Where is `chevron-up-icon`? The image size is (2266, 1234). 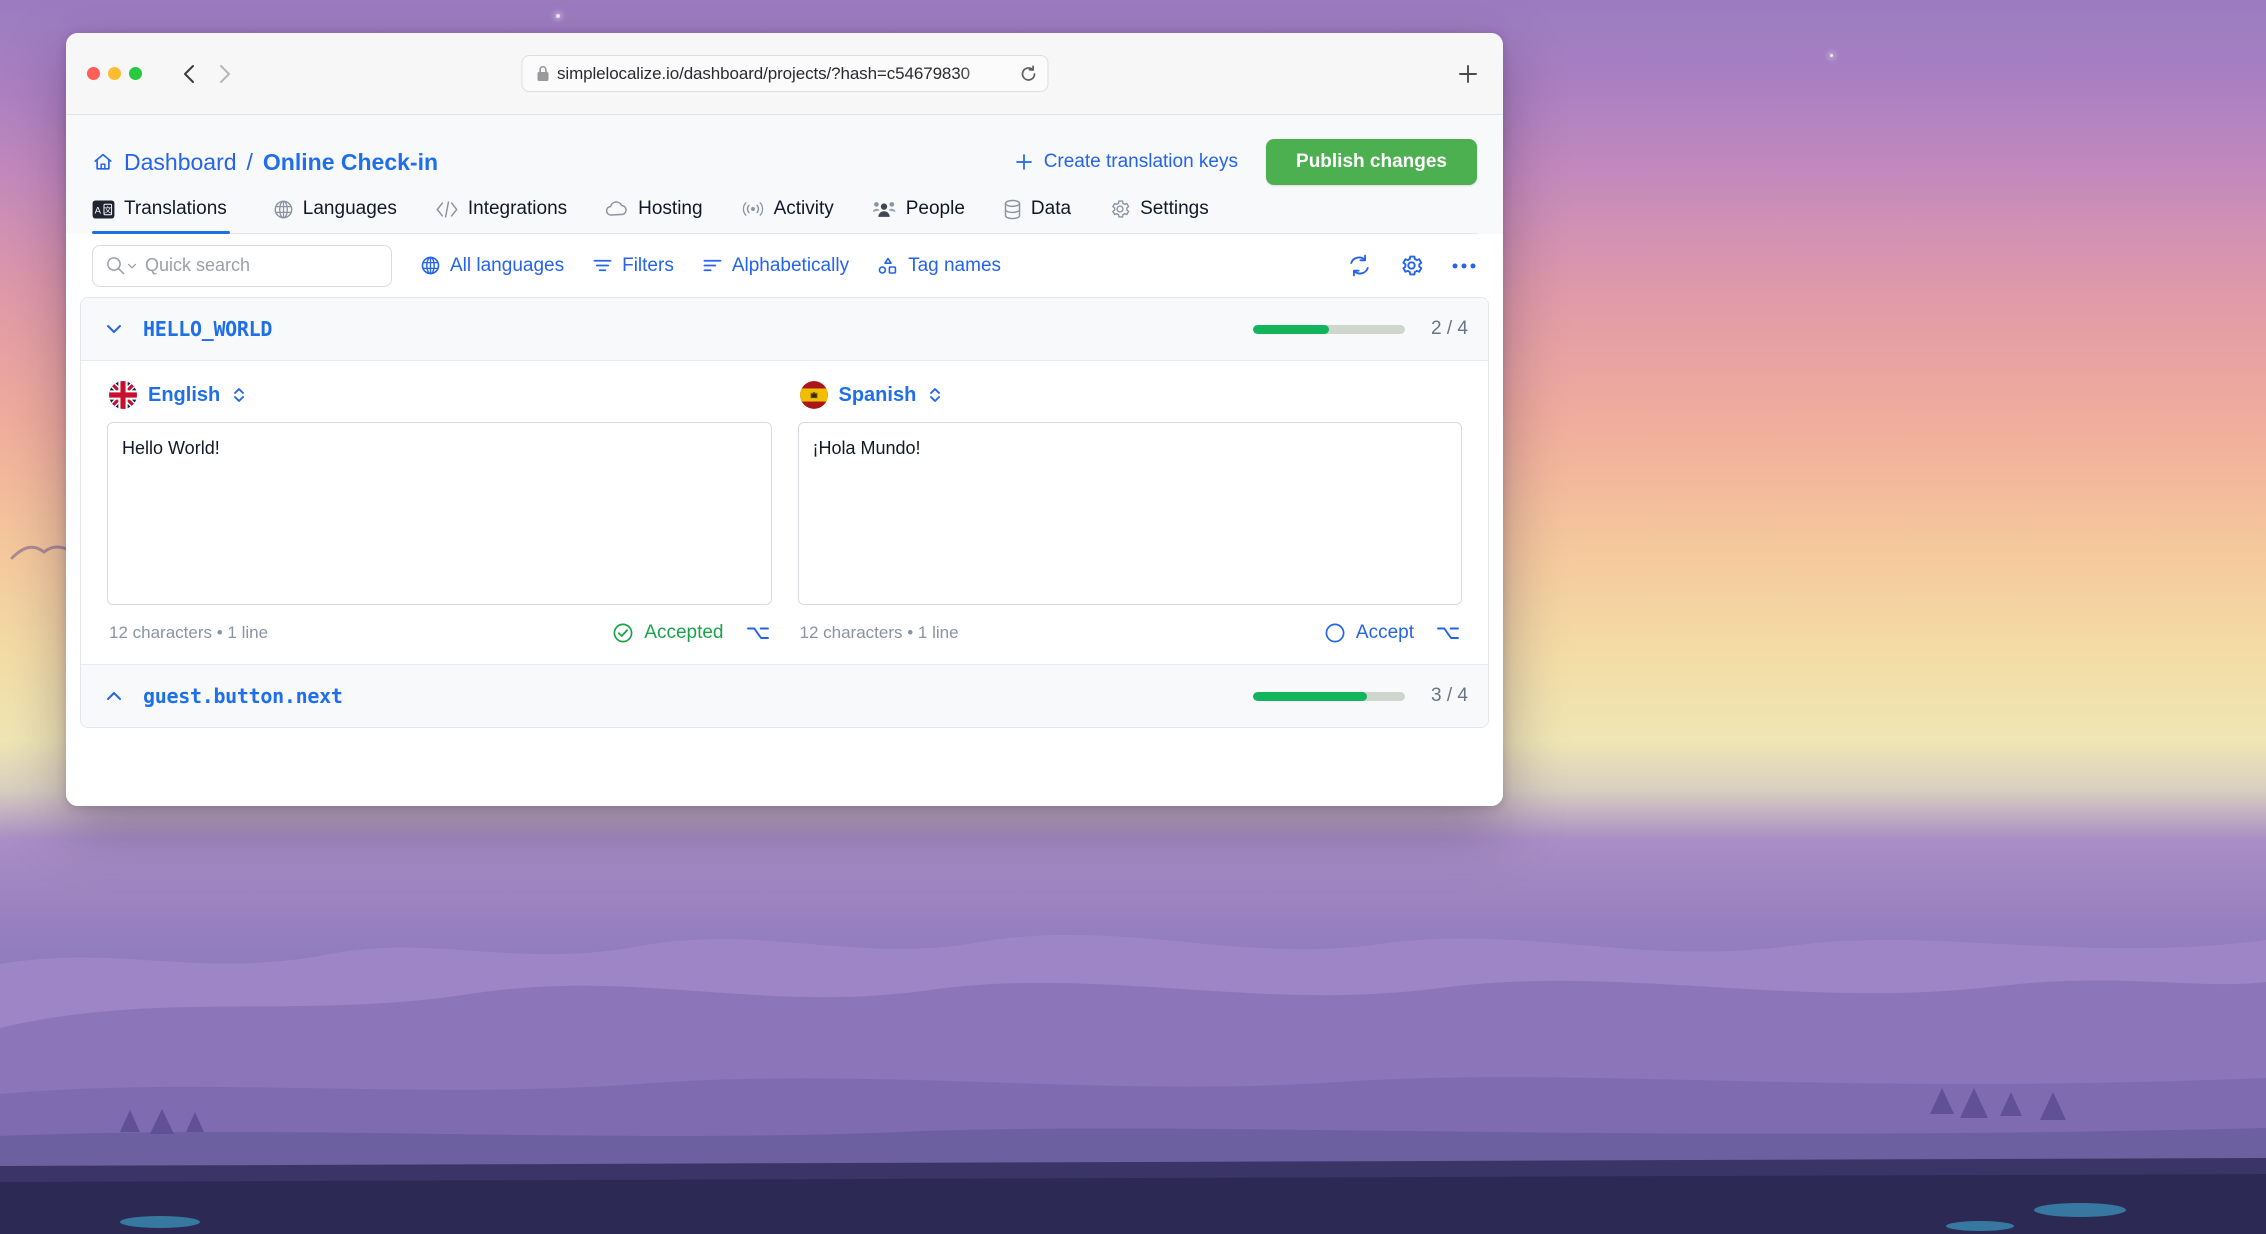 chevron-up-icon is located at coordinates (114, 696).